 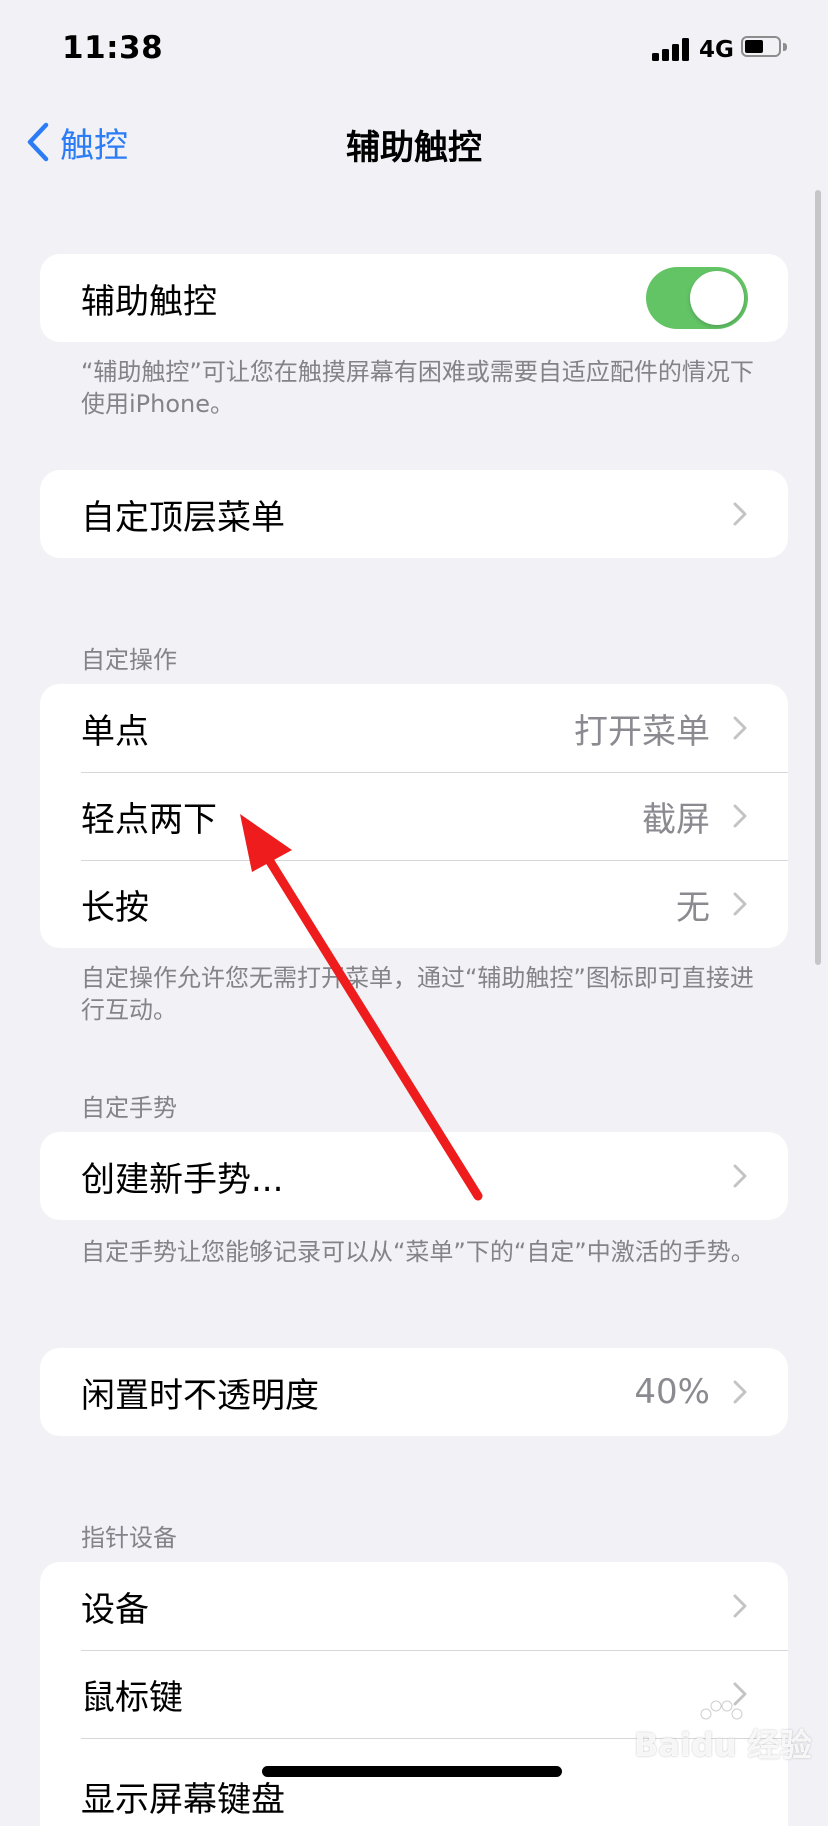 I want to click on mouse-keys-row: 鼠标键, so click(x=414, y=1694).